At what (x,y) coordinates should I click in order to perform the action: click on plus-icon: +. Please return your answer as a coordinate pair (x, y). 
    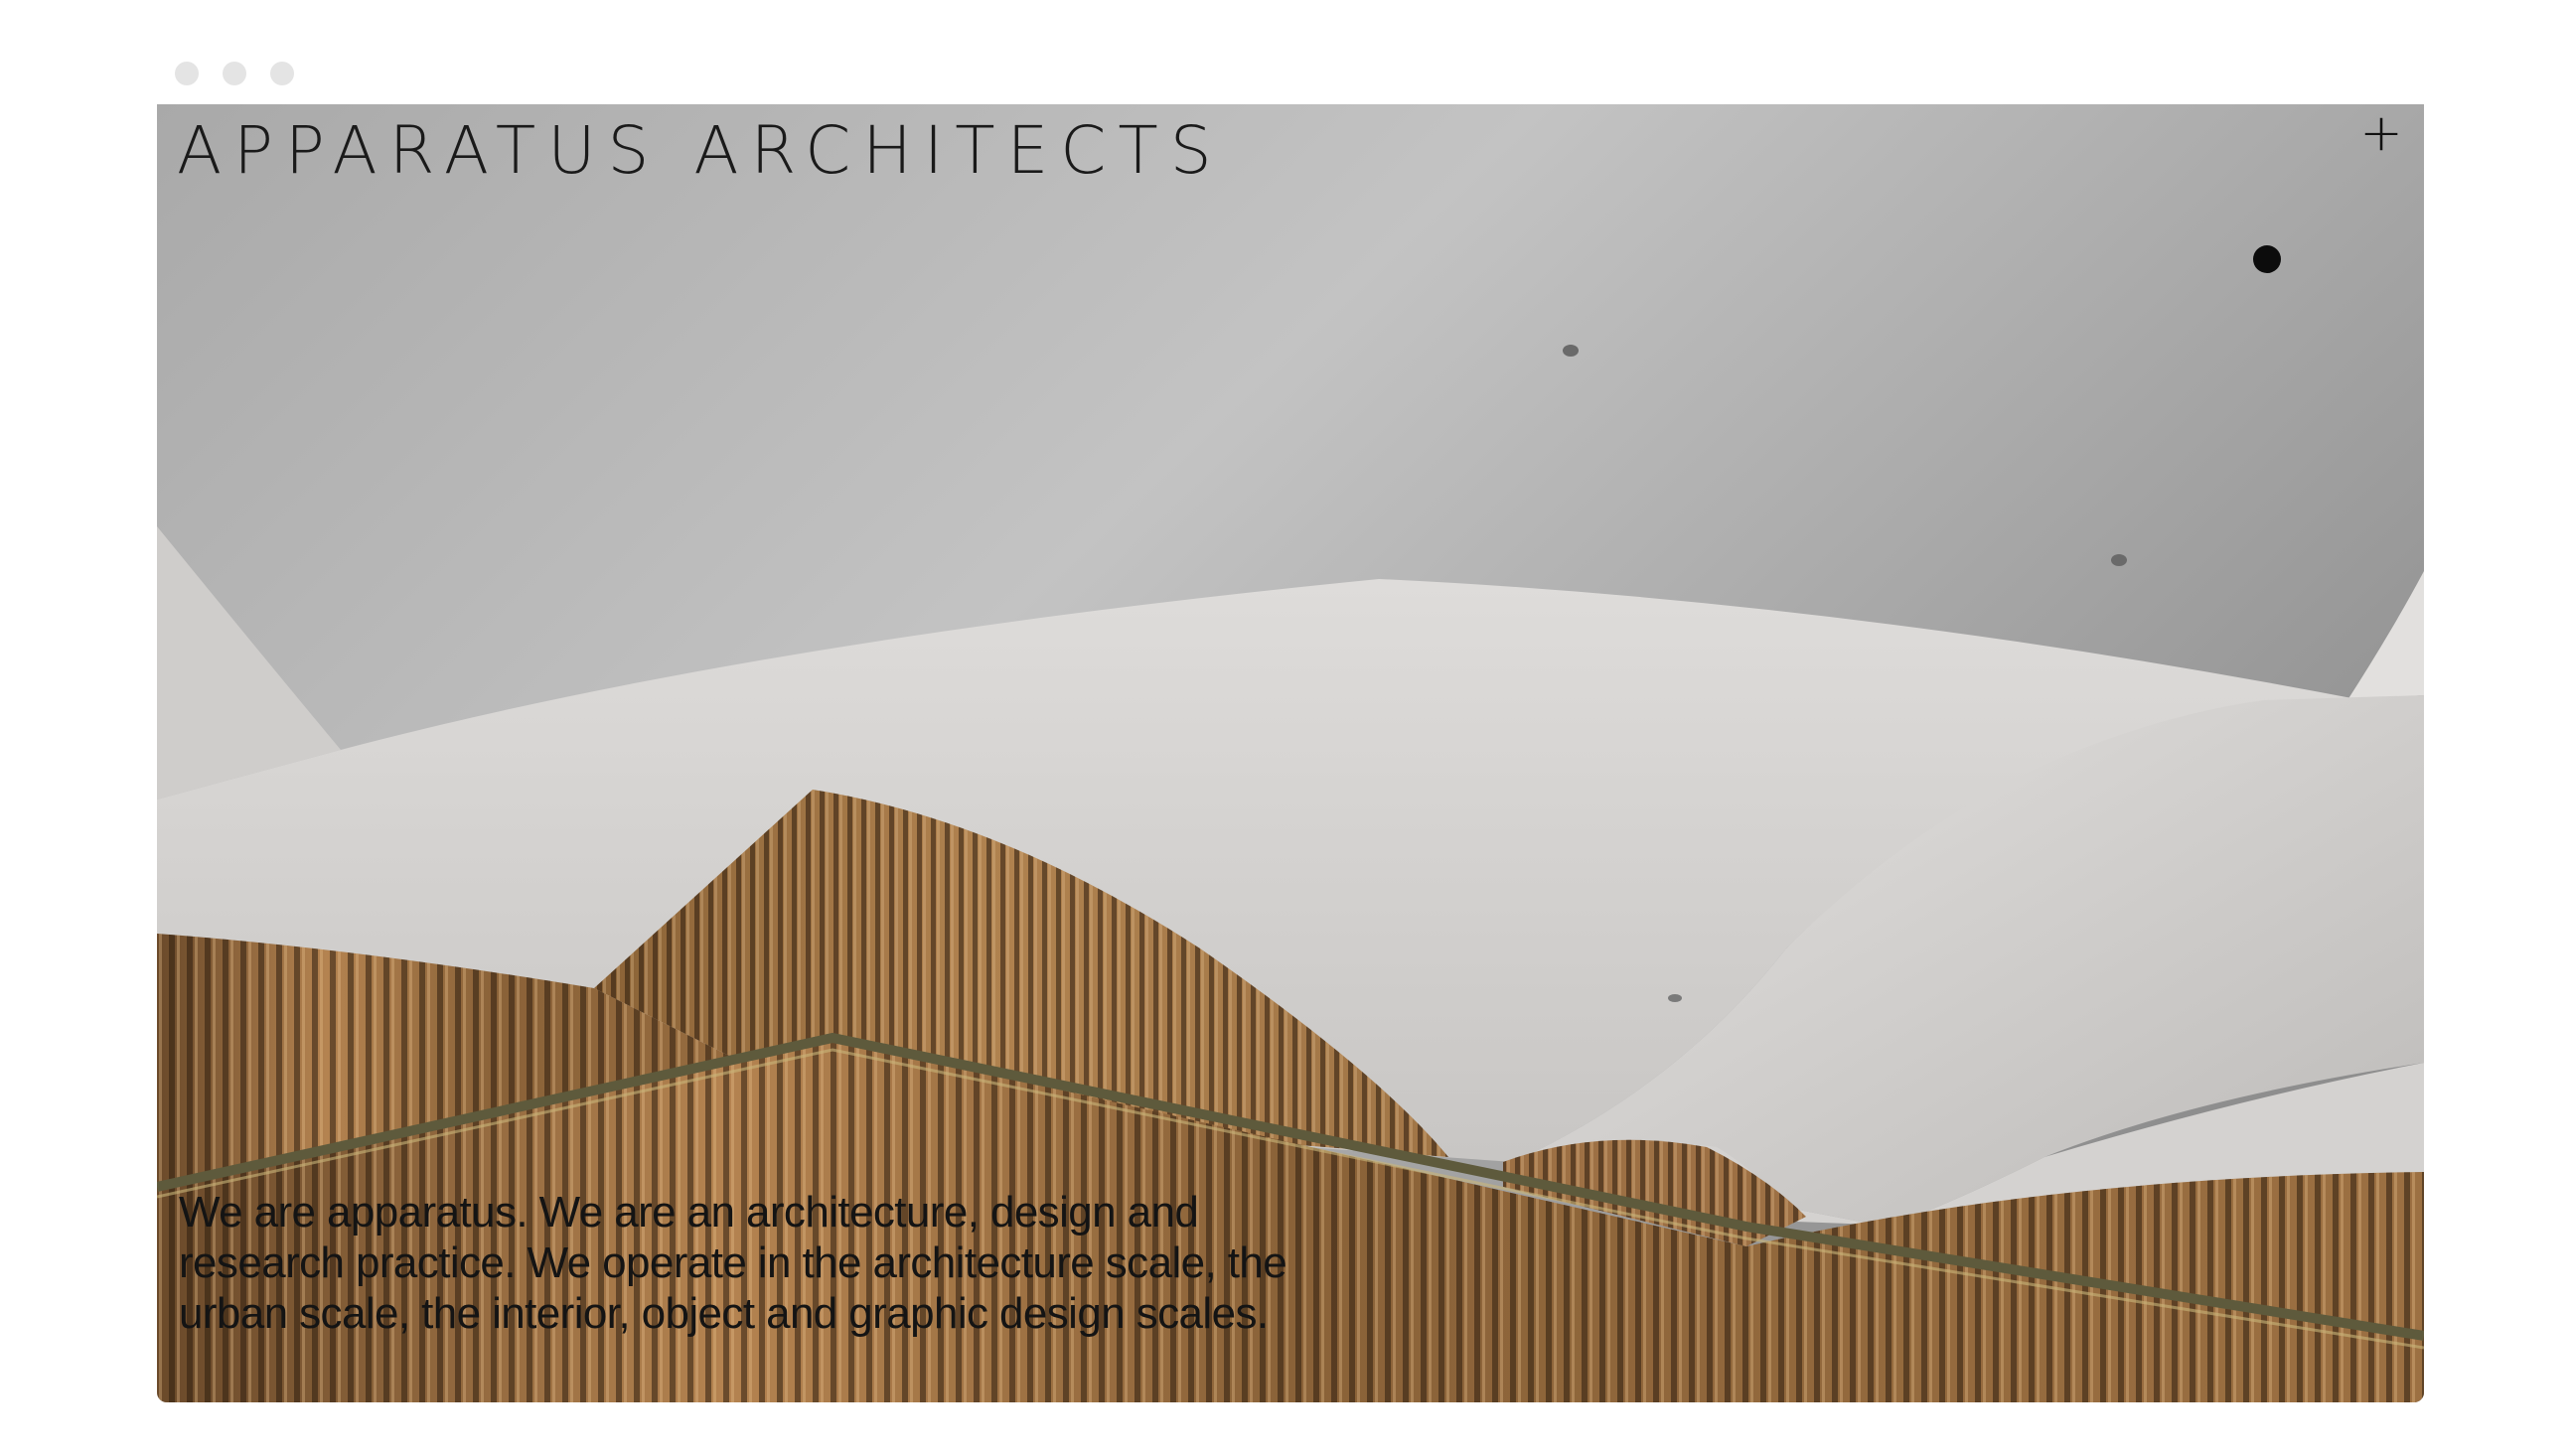
    Looking at the image, I should click on (2381, 133).